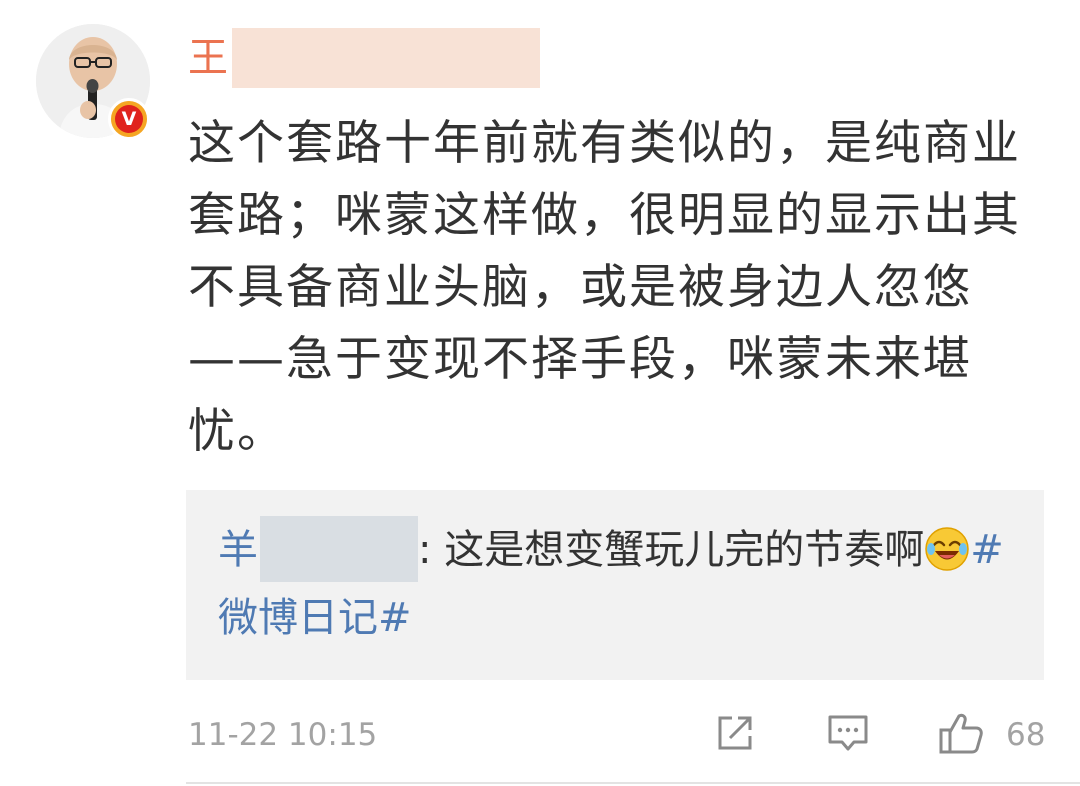 Image resolution: width=1080 pixels, height=786 pixels. I want to click on share-icon, so click(735, 735).